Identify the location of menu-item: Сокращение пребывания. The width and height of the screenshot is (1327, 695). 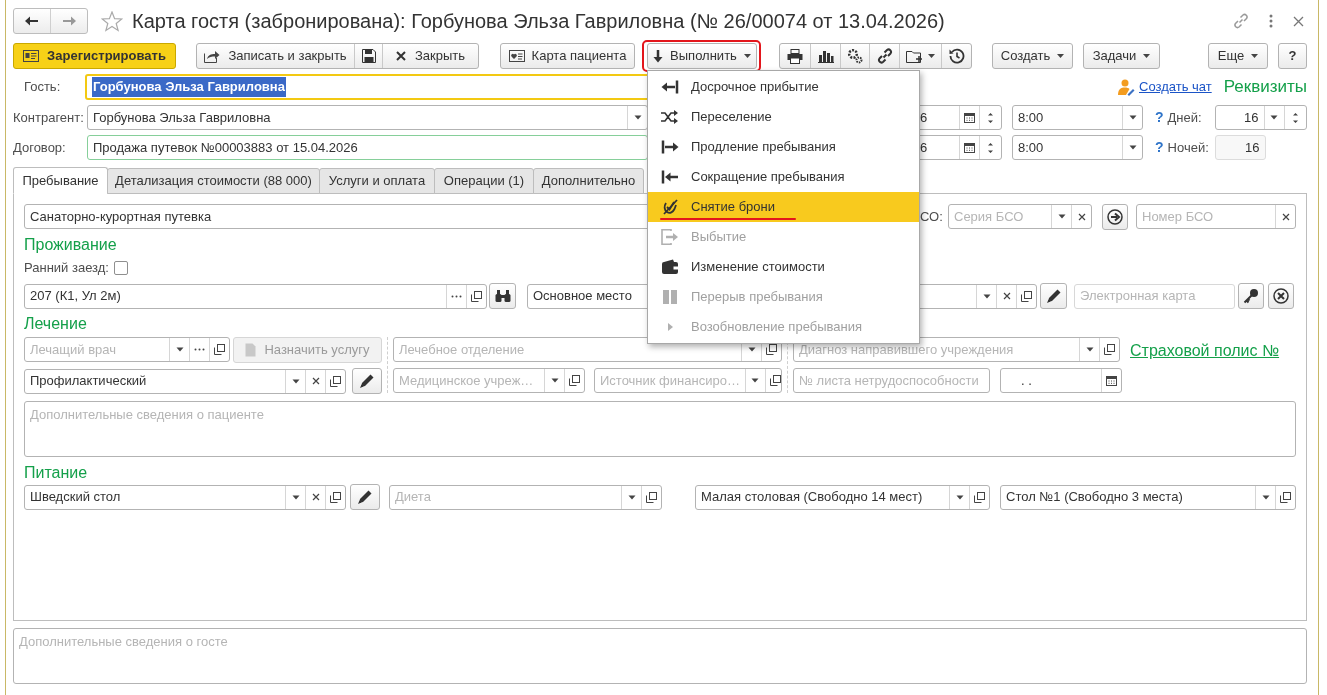
(783, 177).